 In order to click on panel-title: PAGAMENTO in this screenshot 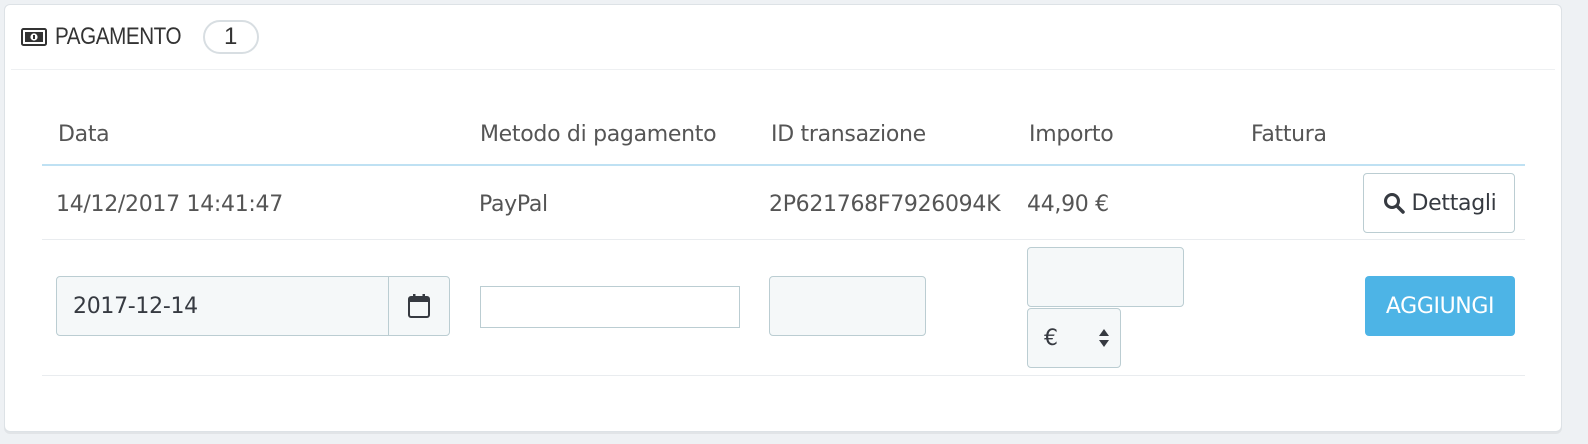, I will do `click(118, 36)`.